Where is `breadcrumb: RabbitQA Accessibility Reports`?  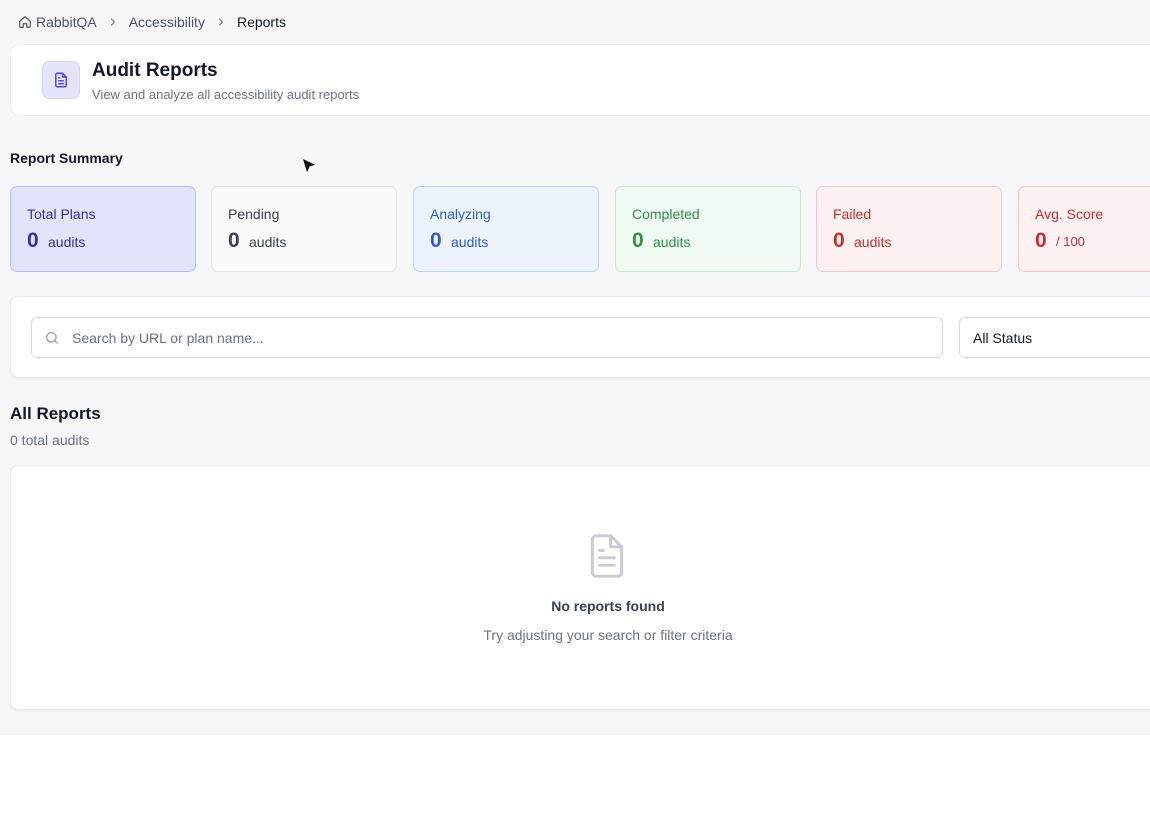
breadcrumb: RabbitQA Accessibility Reports is located at coordinates (152, 22).